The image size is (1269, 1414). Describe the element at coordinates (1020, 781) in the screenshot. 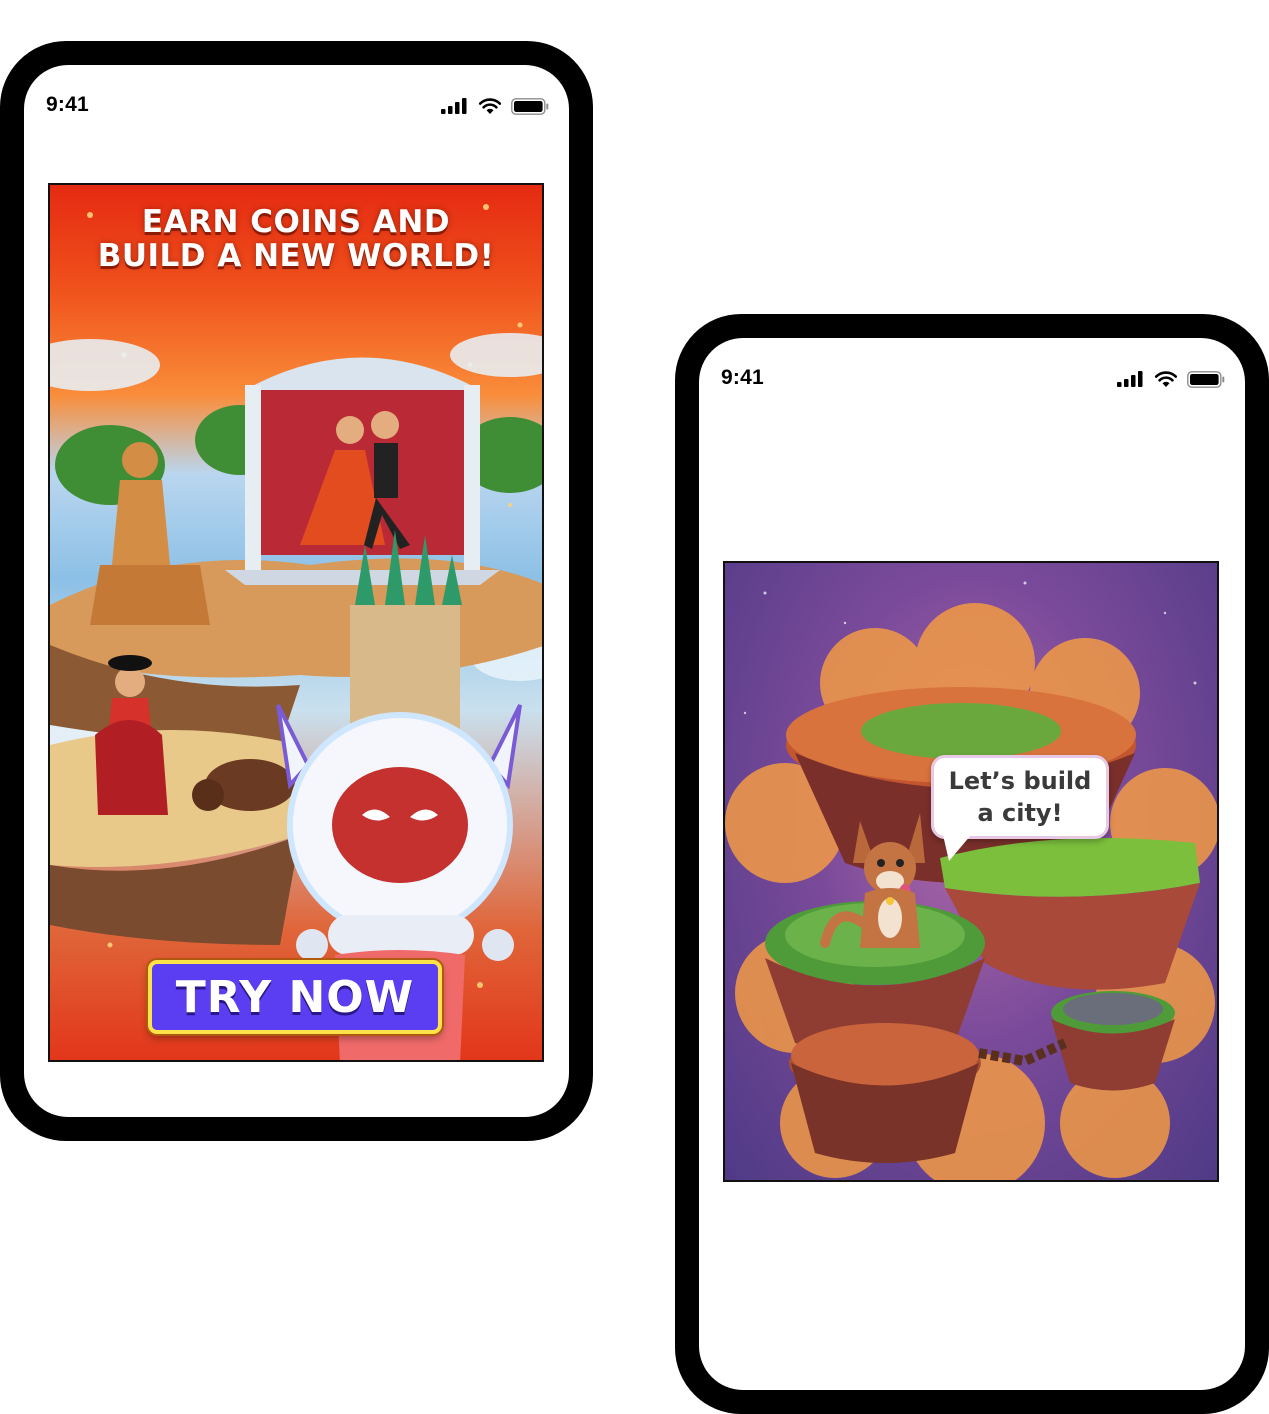

I see `speech-bubble-line1: Let’s build` at that location.